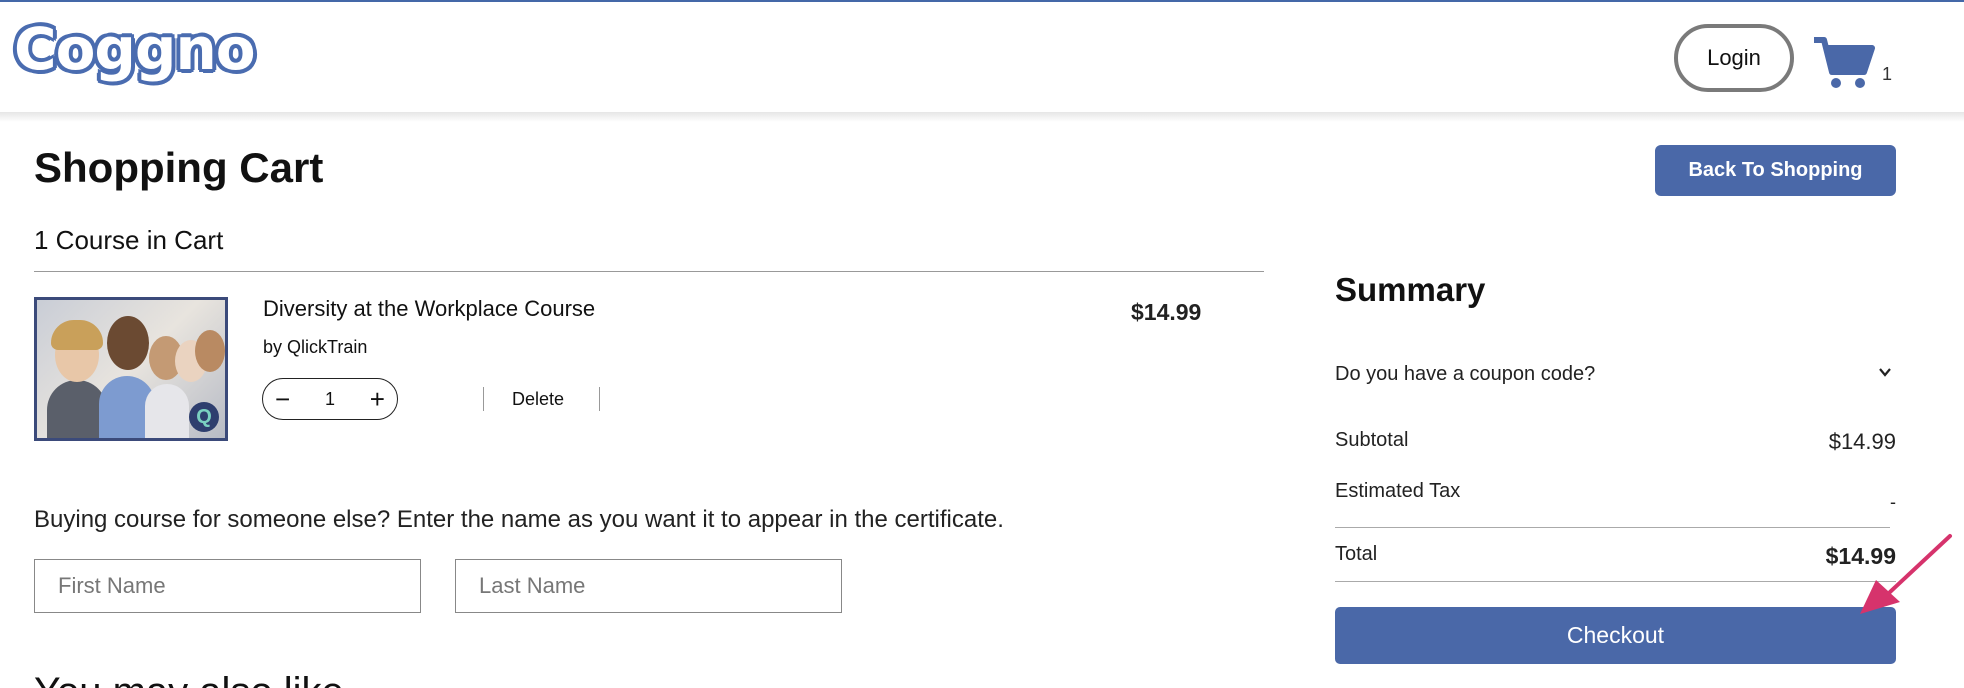 The width and height of the screenshot is (1964, 688). What do you see at coordinates (131, 369) in the screenshot?
I see `course-thumbnail: Q` at bounding box center [131, 369].